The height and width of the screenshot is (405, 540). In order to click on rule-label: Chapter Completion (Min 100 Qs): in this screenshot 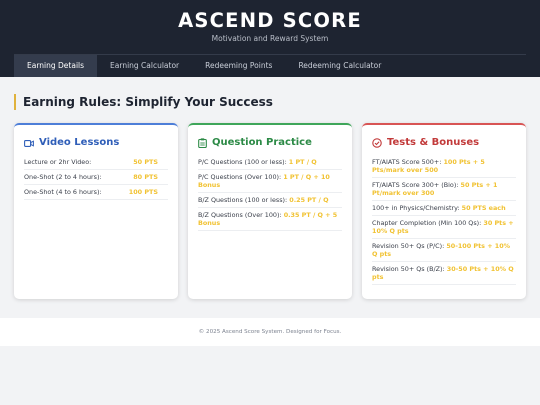, I will do `click(427, 223)`.